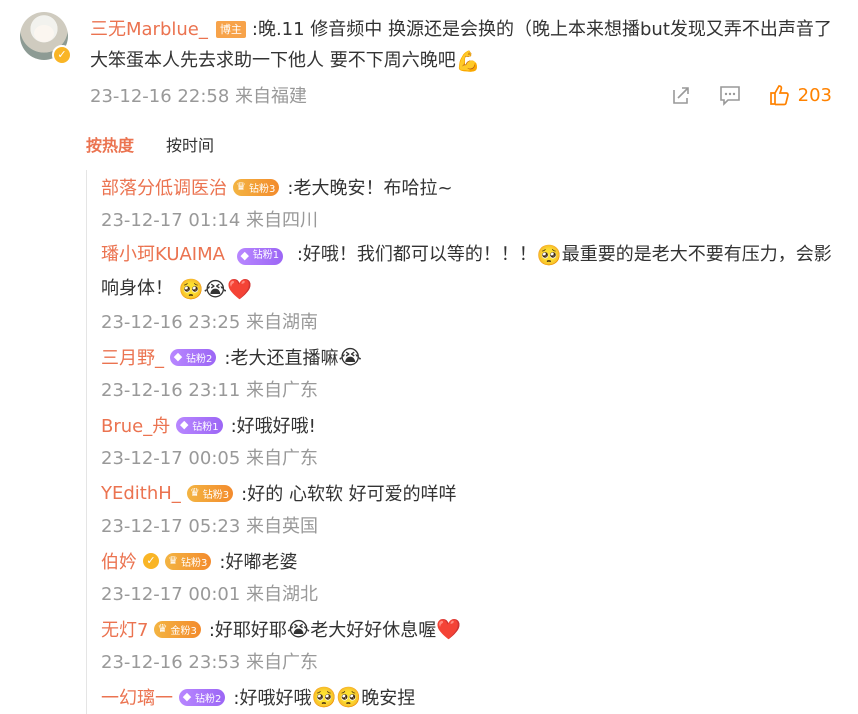 This screenshot has width=858, height=714. I want to click on reply-author: YEdithH_, so click(141, 493).